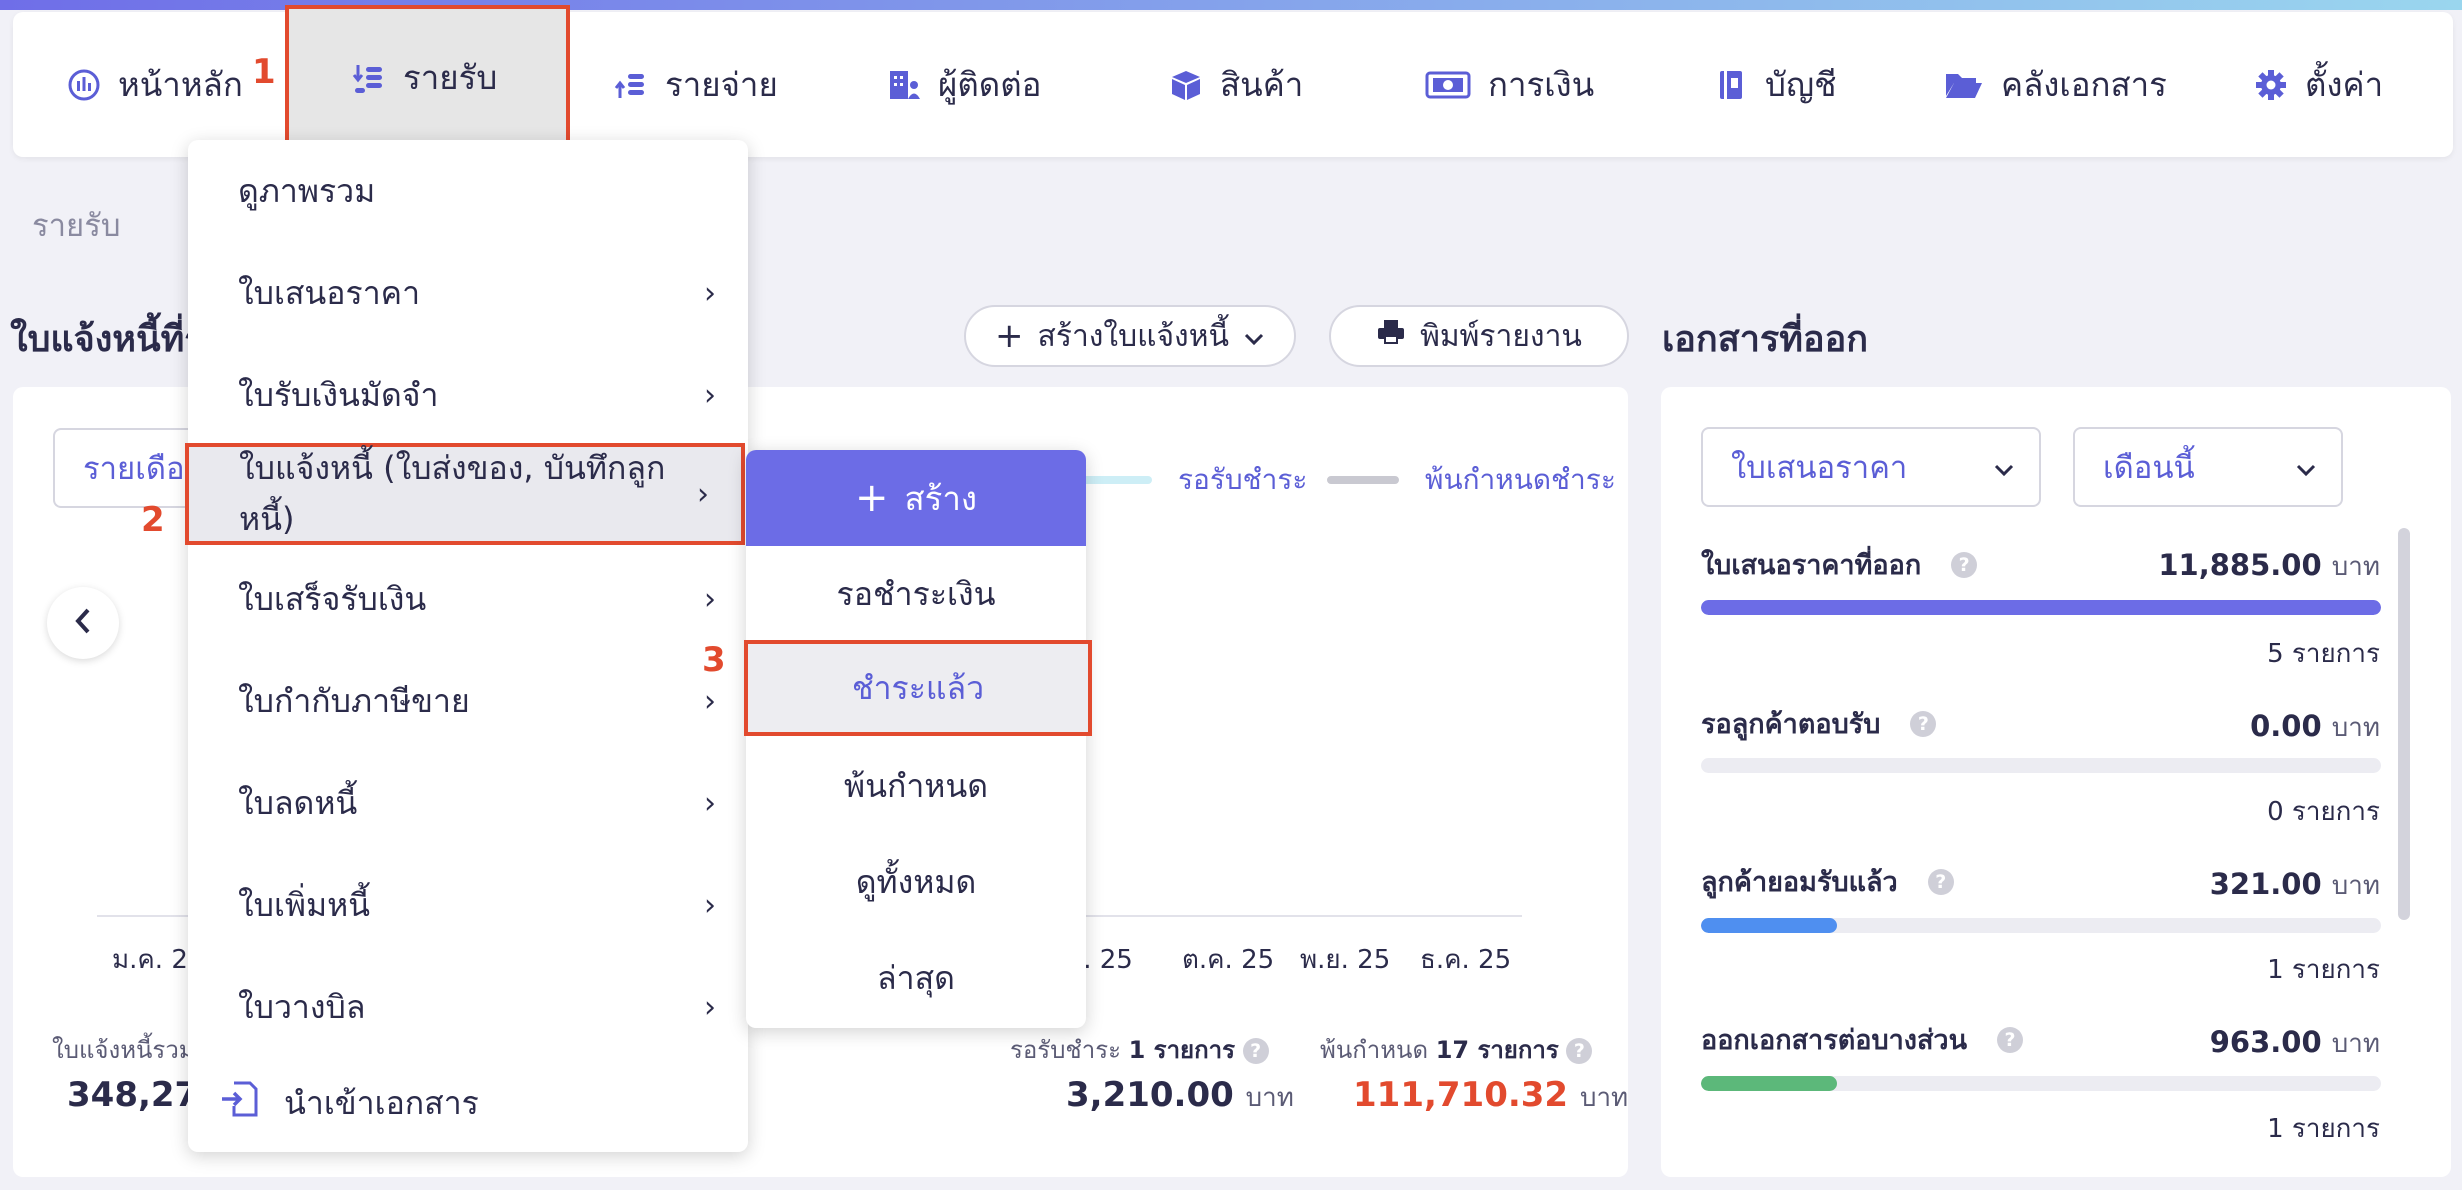  What do you see at coordinates (714, 660) in the screenshot?
I see `step-marker-3: 3` at bounding box center [714, 660].